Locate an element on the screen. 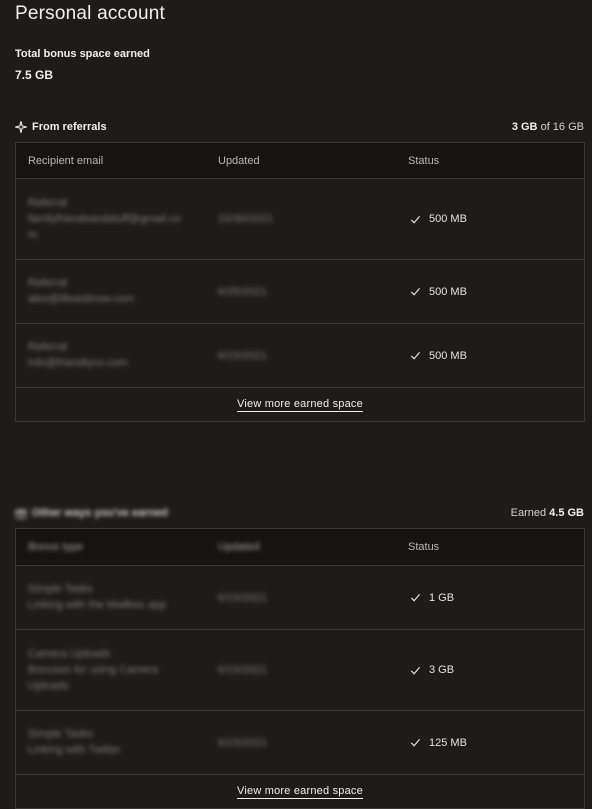  referral-email-cont: m is located at coordinates (33, 234).